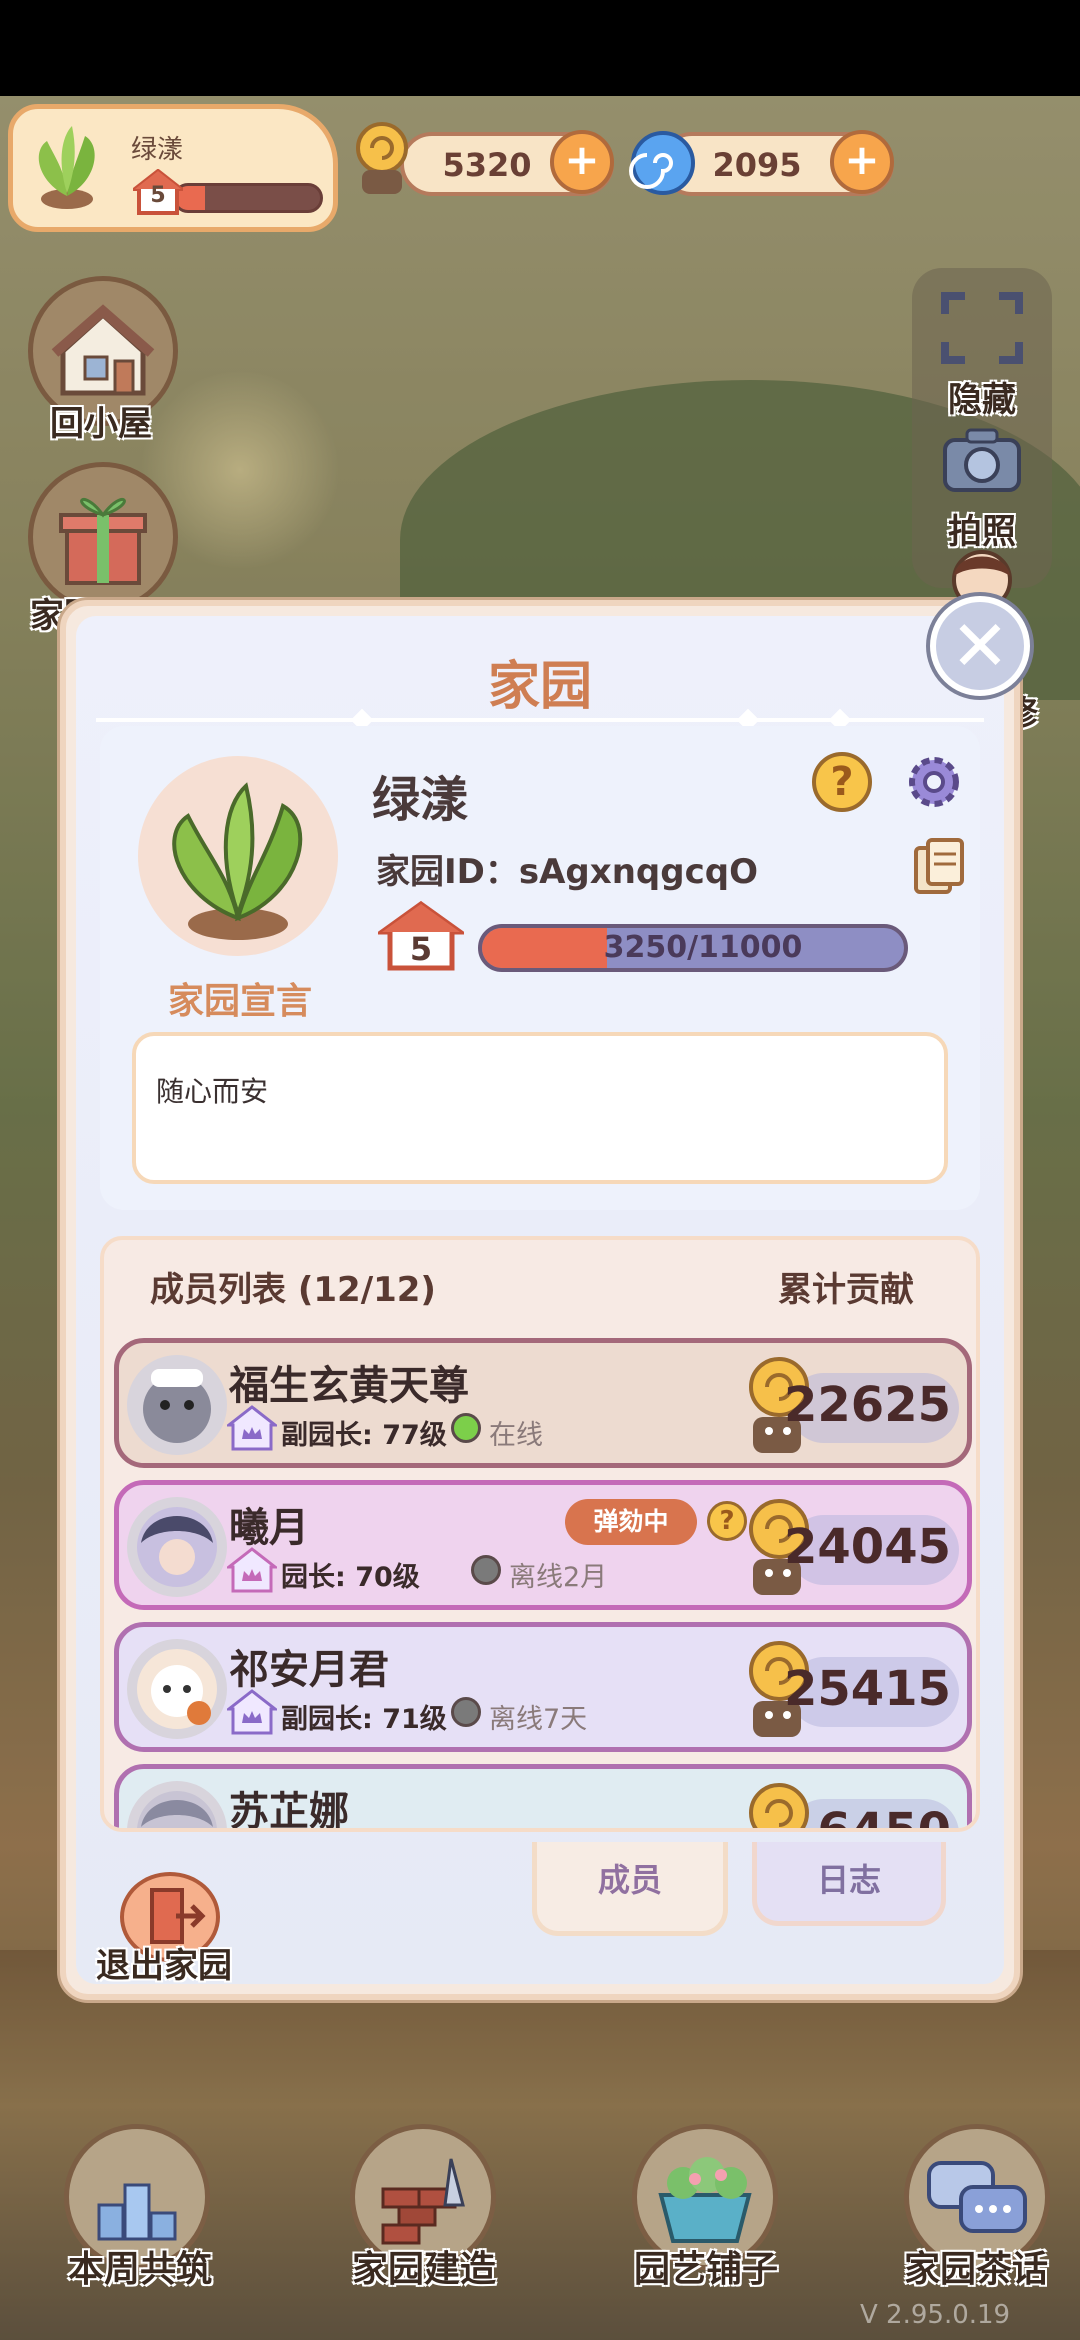 The width and height of the screenshot is (1080, 2340). I want to click on hide-ui-button: 隐藏, so click(982, 354).